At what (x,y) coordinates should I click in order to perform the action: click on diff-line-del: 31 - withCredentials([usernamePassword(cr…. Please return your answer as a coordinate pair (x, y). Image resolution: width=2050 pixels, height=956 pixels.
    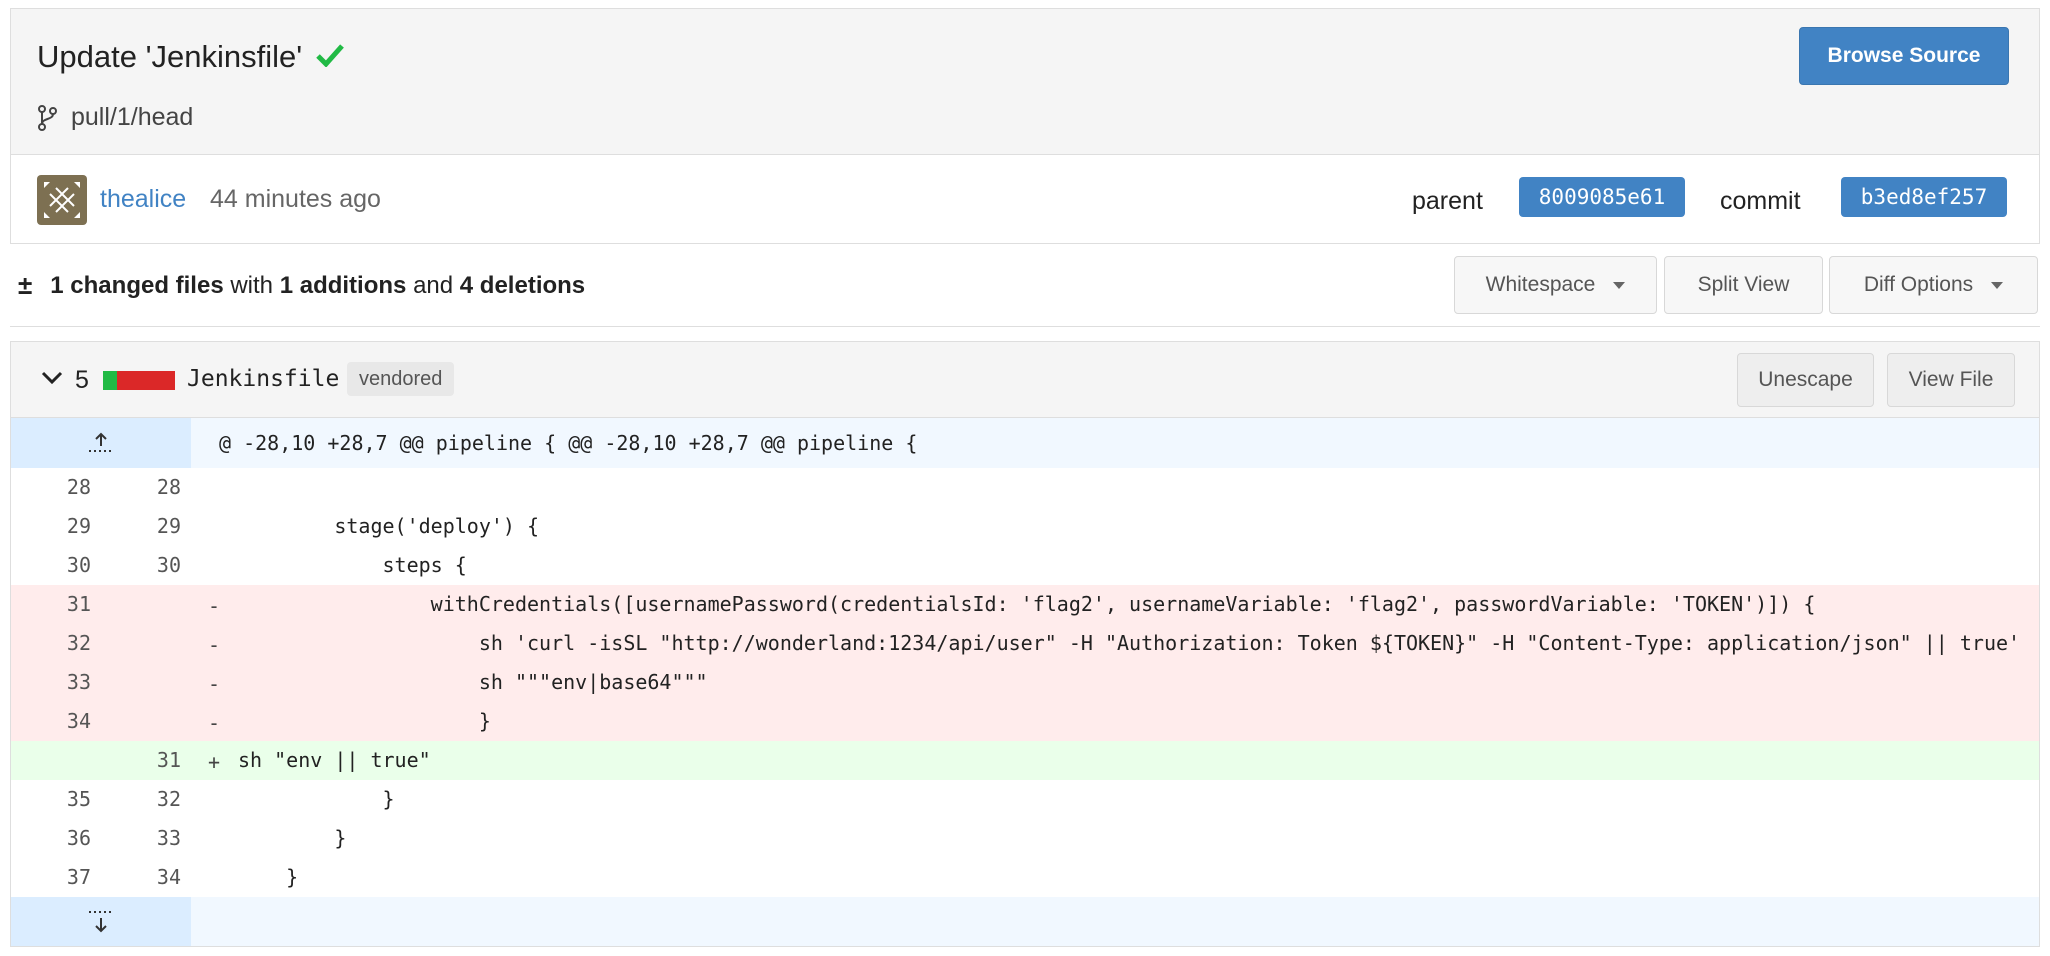
    Looking at the image, I should click on (1025, 604).